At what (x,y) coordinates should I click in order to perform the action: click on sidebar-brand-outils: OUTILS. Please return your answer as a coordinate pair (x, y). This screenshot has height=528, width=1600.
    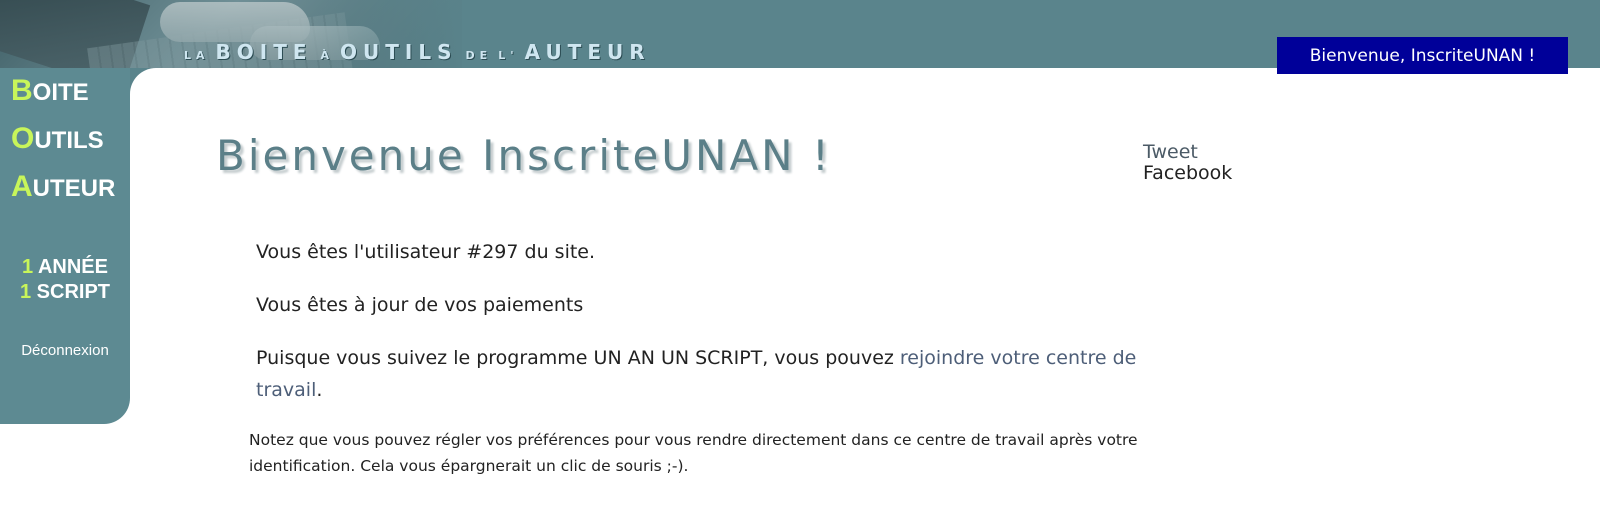
    Looking at the image, I should click on (57, 139).